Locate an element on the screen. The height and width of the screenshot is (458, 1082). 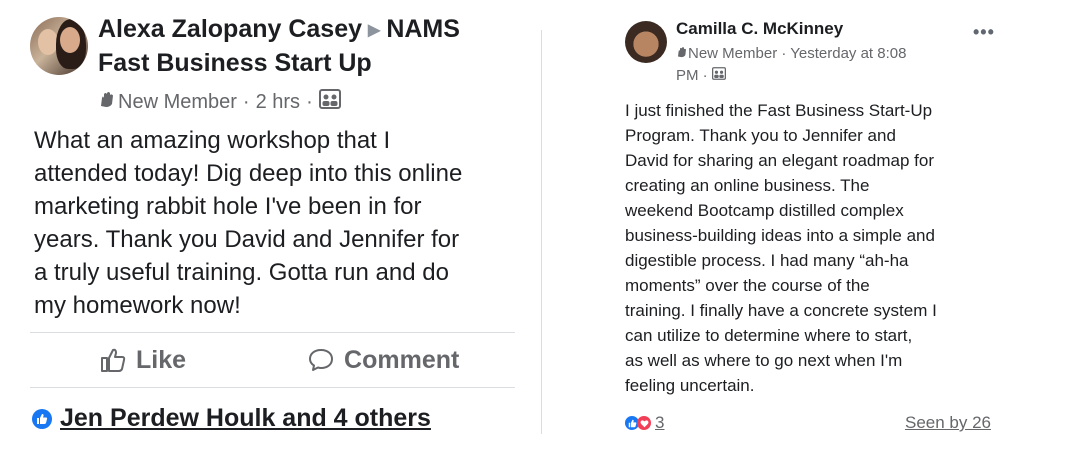
post-time: 2 hrs is located at coordinates (278, 102).